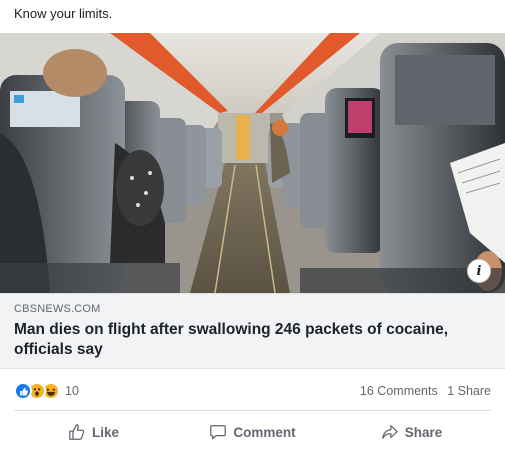  I want to click on comment-label: Comment, so click(264, 432).